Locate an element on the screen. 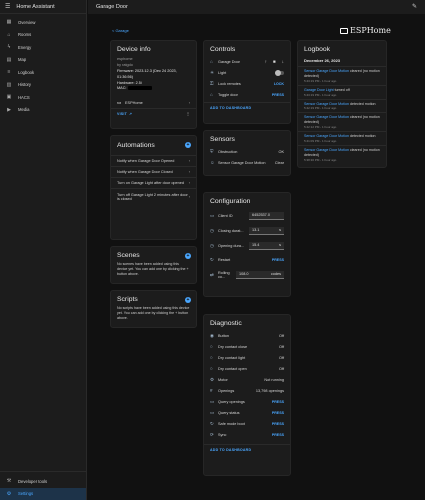 Image resolution: width=425 pixels, height=500 pixels. rolling-code-input: 108.0 codes is located at coordinates (260, 274).